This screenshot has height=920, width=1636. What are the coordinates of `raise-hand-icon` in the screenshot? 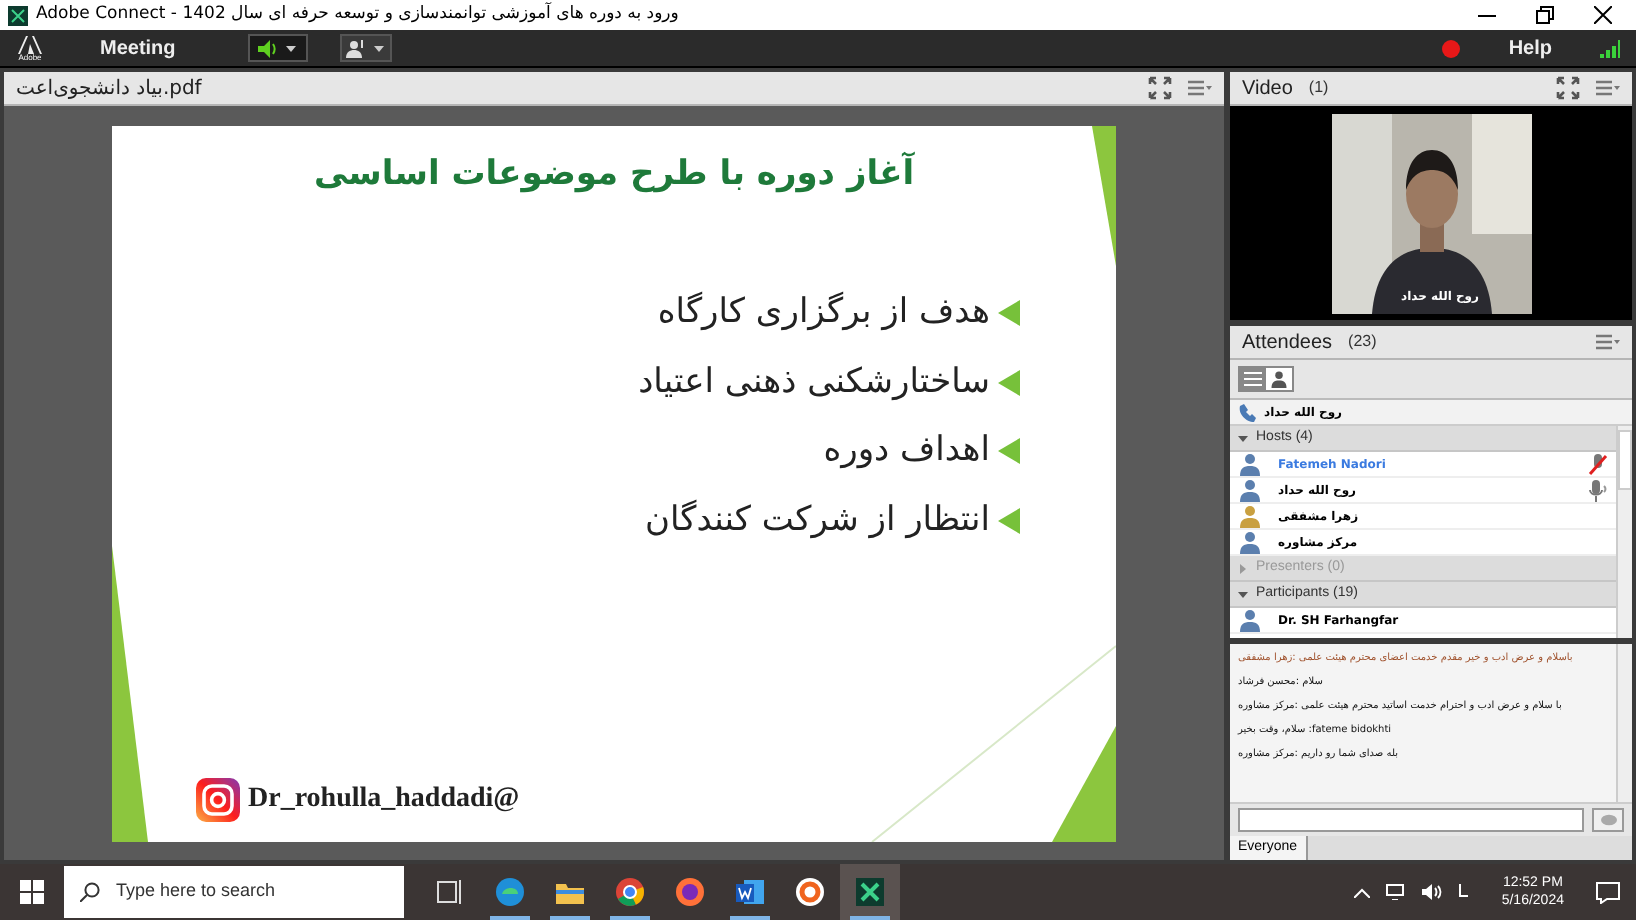 It's located at (356, 48).